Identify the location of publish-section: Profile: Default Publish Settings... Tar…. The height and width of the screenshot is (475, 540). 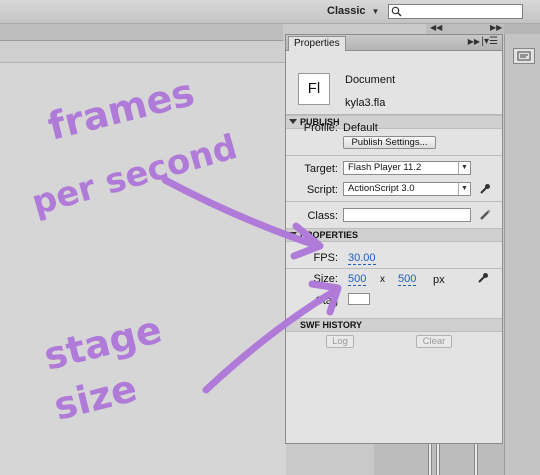
(394, 181).